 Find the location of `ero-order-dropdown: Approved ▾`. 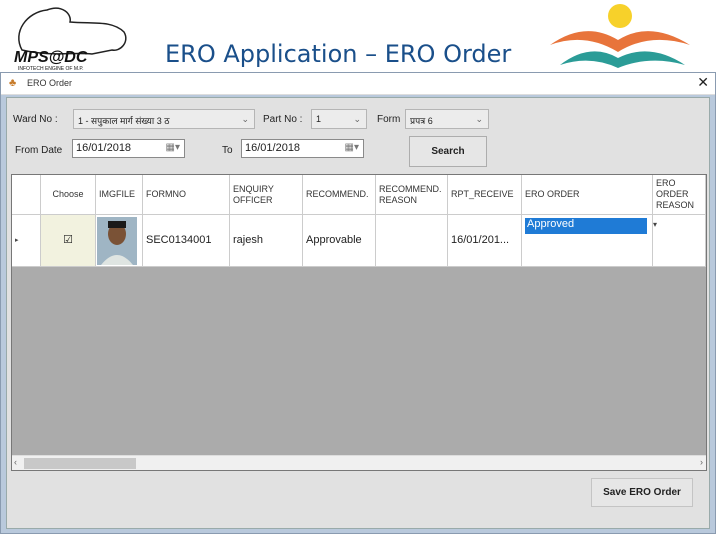

ero-order-dropdown: Approved ▾ is located at coordinates (591, 226).